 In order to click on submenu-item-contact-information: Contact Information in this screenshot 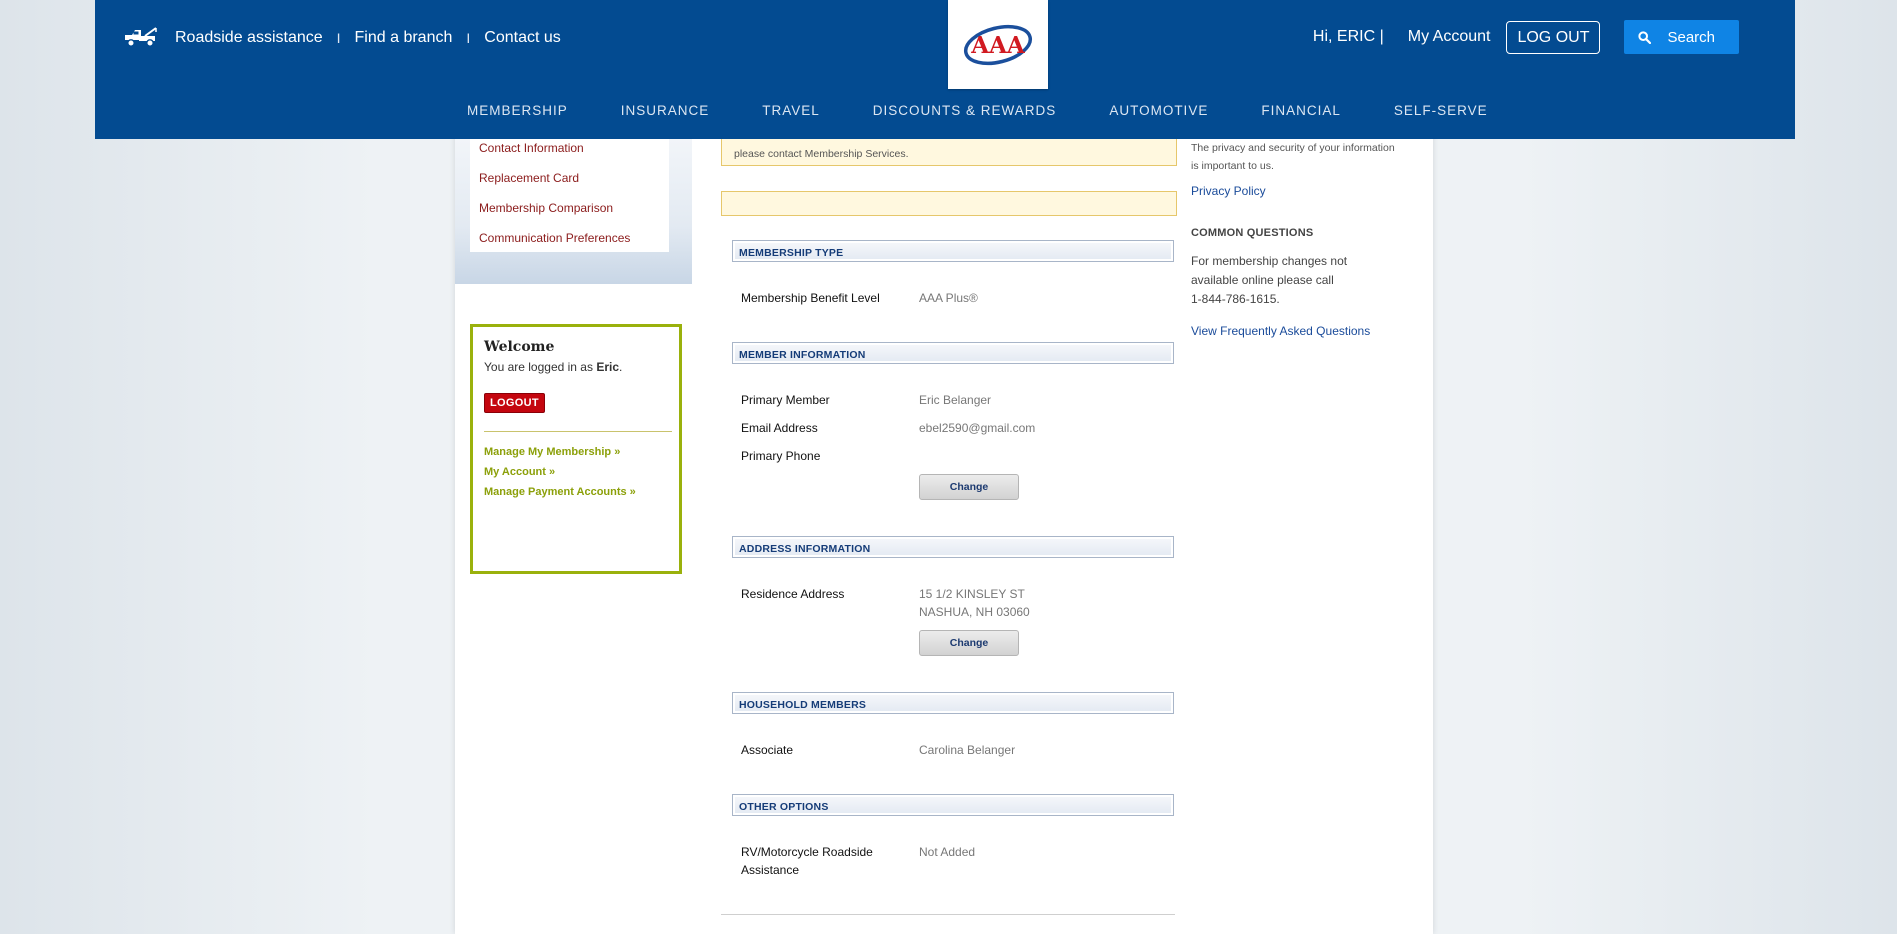, I will do `click(531, 148)`.